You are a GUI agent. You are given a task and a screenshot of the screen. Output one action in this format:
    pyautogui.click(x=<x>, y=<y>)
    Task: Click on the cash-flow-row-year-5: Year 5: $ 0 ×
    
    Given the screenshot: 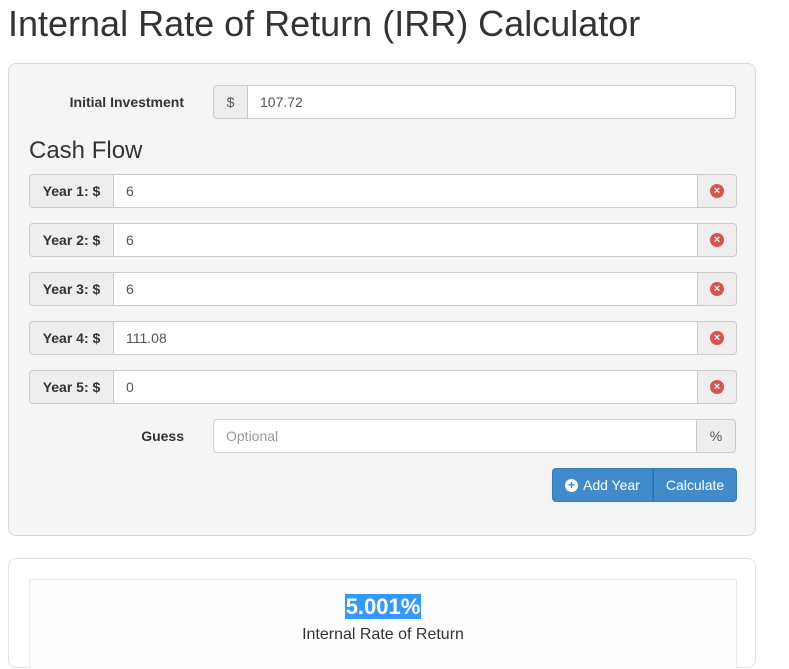 What is the action you would take?
    pyautogui.click(x=383, y=387)
    